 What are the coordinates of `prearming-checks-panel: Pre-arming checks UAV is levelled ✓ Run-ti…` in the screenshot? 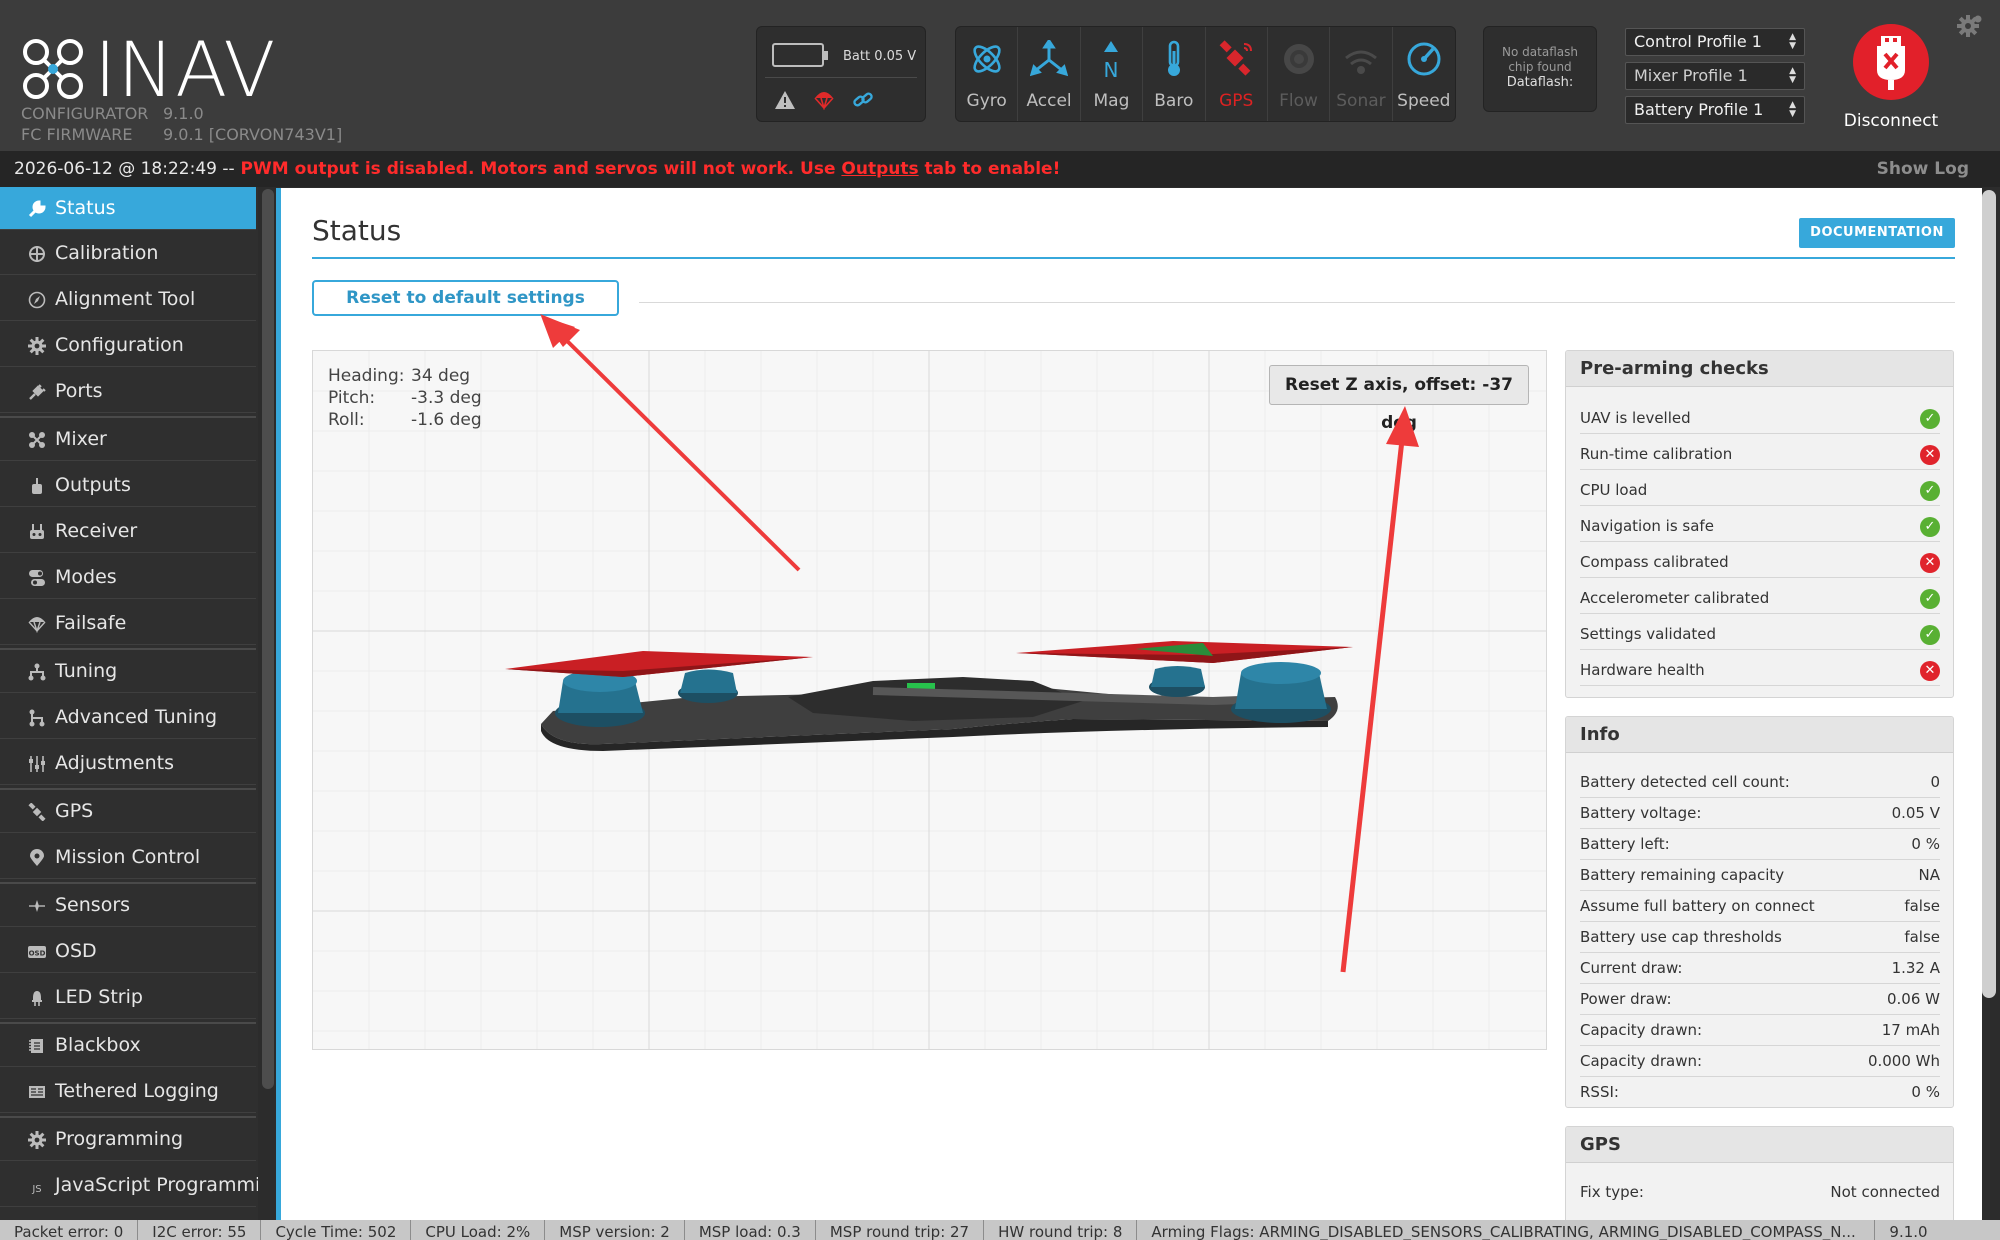 It's located at (1759, 524).